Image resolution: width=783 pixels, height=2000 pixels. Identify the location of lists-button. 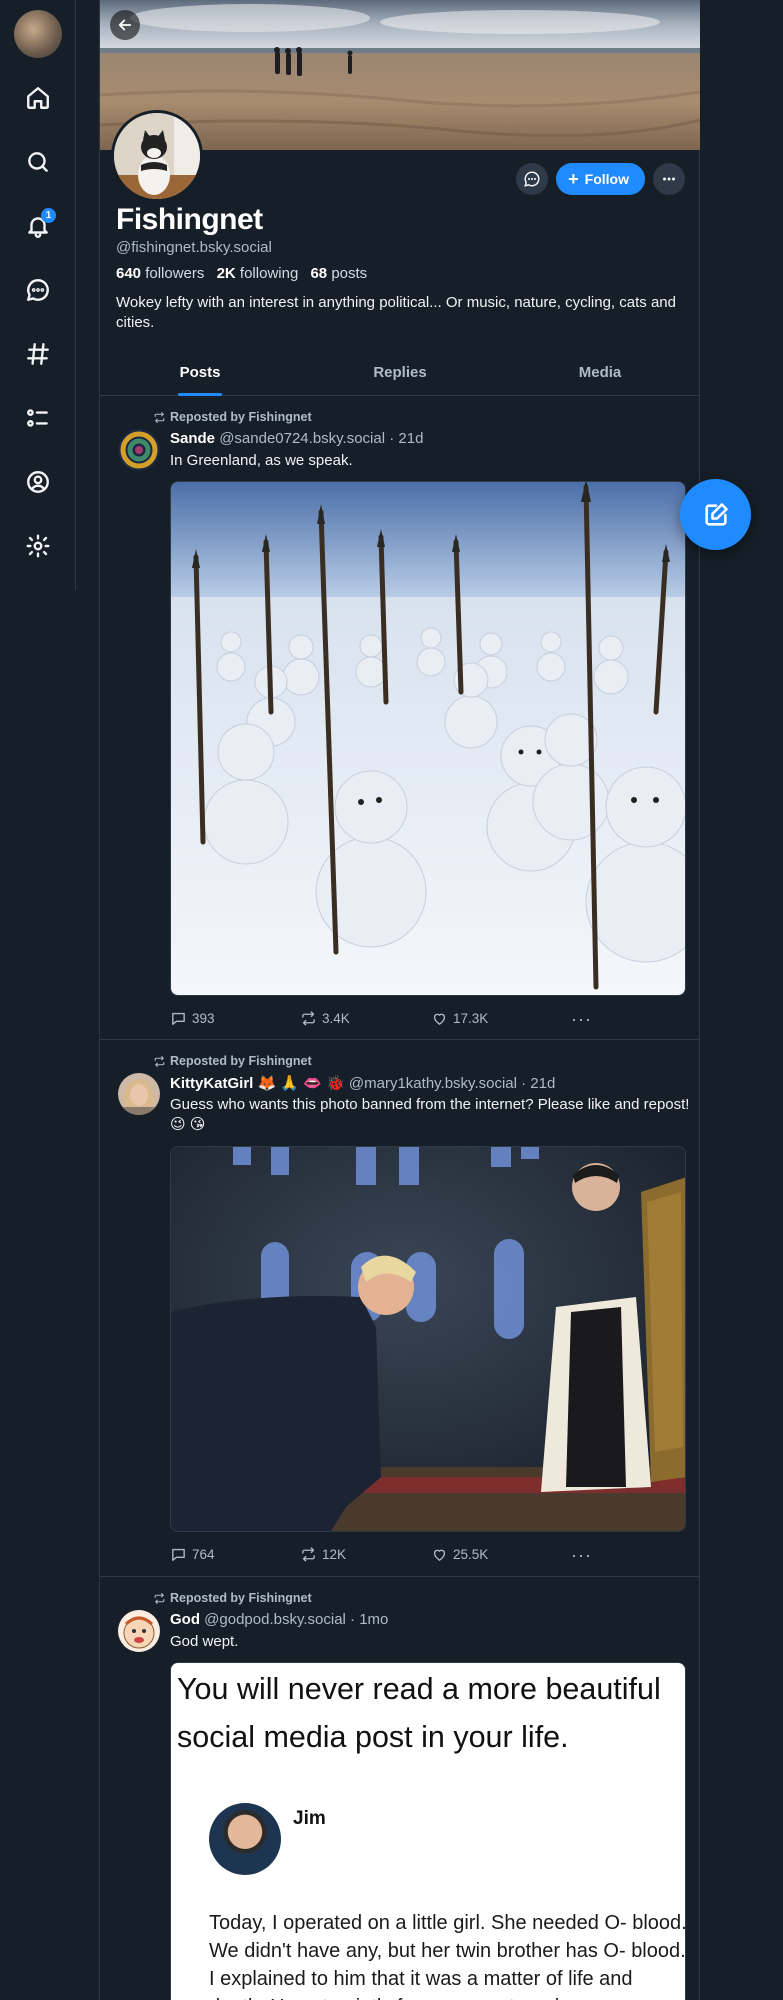
(38, 418).